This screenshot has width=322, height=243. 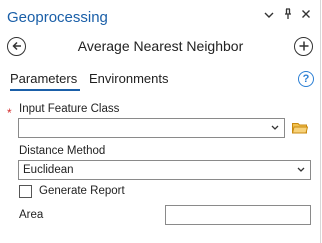 What do you see at coordinates (25, 191) in the screenshot?
I see `generate-report-checkbox` at bounding box center [25, 191].